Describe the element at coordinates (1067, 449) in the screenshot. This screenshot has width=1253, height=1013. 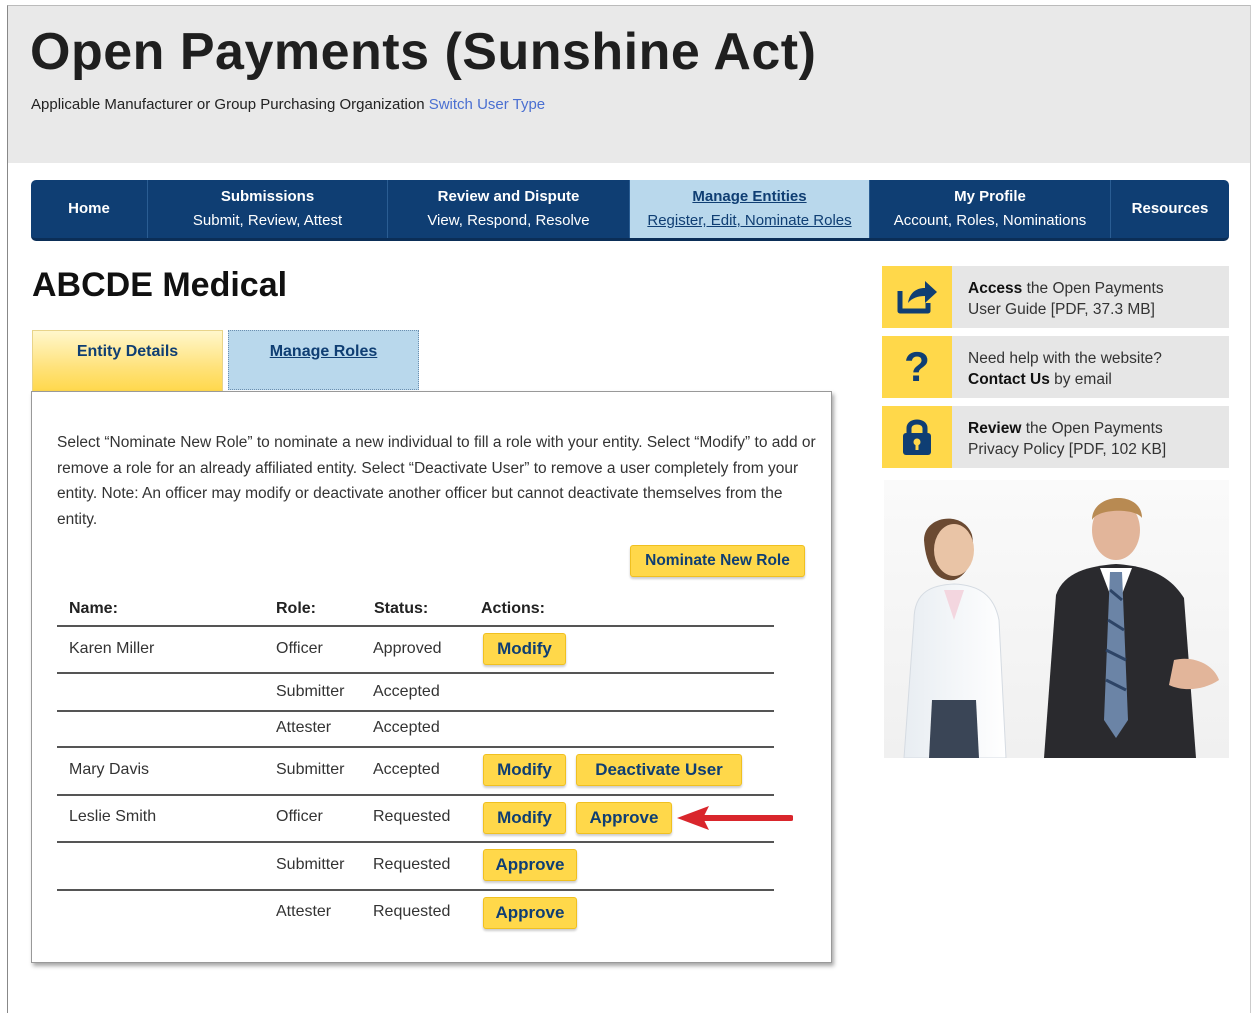
I see `privacy-line2: Privacy Policy [PDF, 102 KB]` at that location.